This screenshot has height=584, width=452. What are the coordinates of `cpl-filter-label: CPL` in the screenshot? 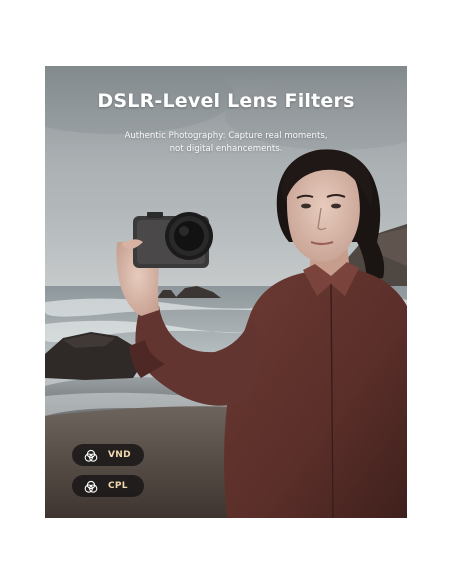 It's located at (118, 486).